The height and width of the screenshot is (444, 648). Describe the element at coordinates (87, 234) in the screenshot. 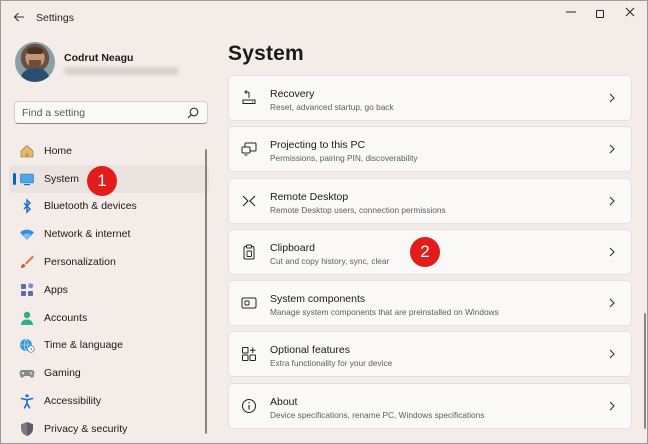

I see `sidebar-item-label: Network & internet` at that location.